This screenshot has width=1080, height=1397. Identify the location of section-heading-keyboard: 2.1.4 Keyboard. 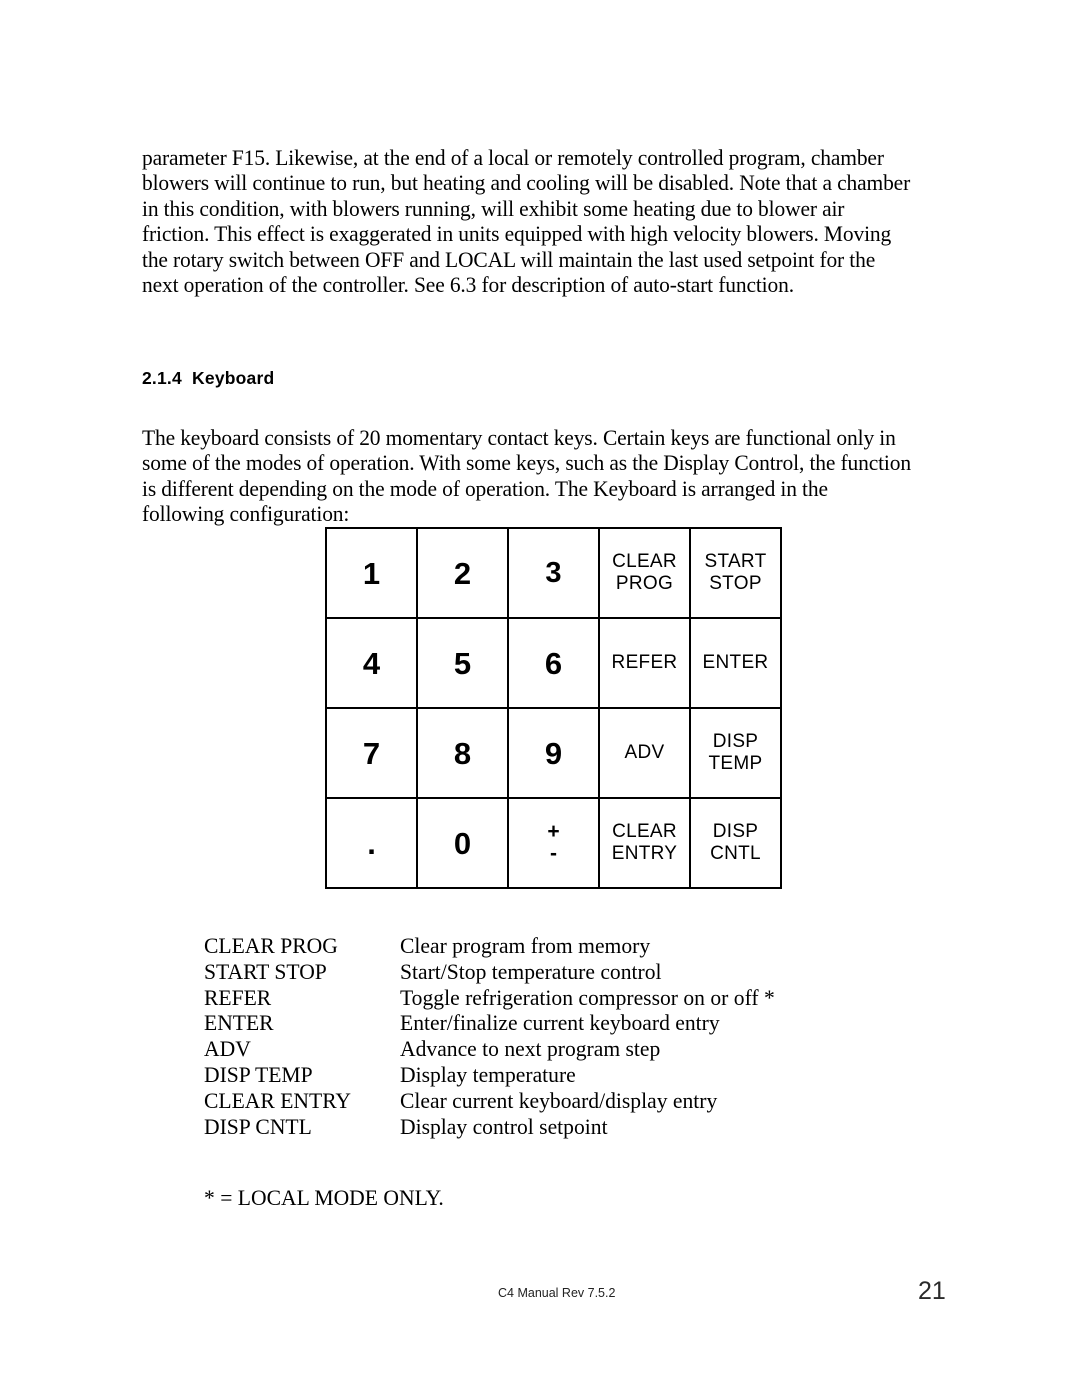
(208, 377).